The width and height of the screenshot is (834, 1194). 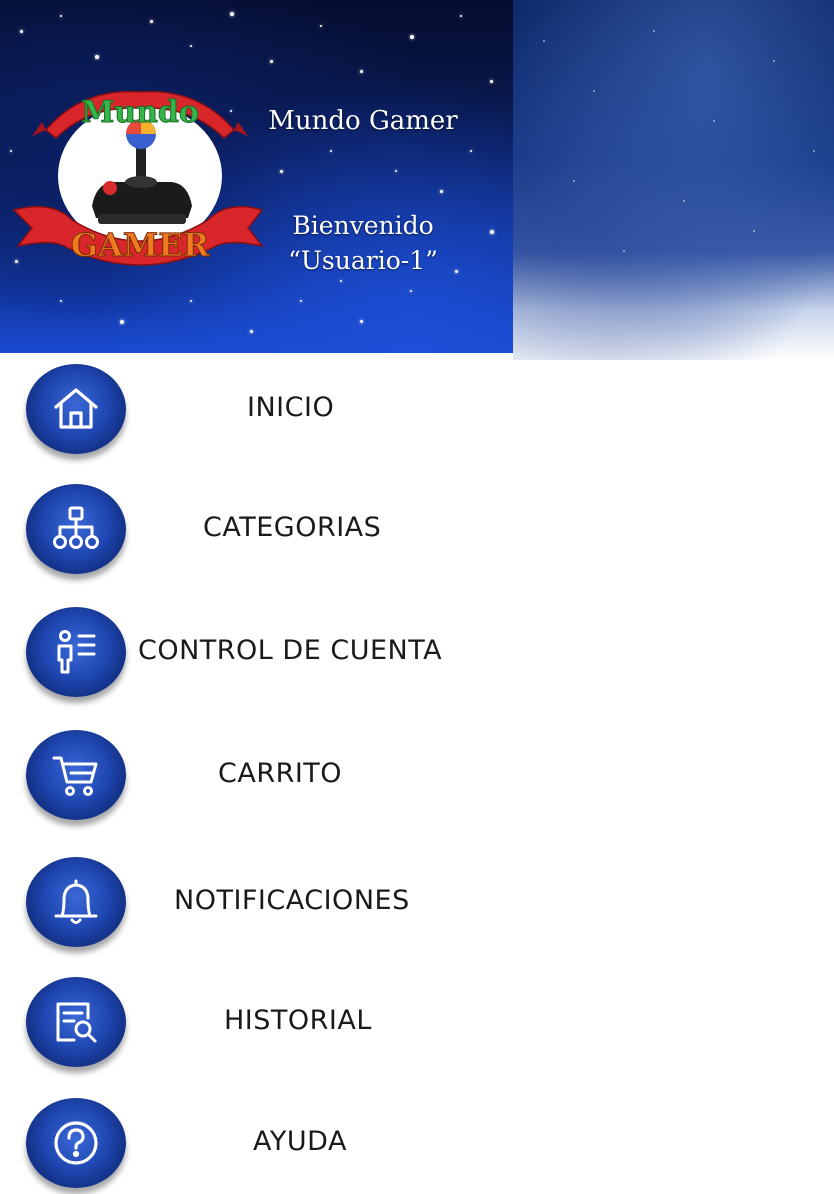 I want to click on menu-item-ayuda: AYUDA, so click(x=256, y=1146).